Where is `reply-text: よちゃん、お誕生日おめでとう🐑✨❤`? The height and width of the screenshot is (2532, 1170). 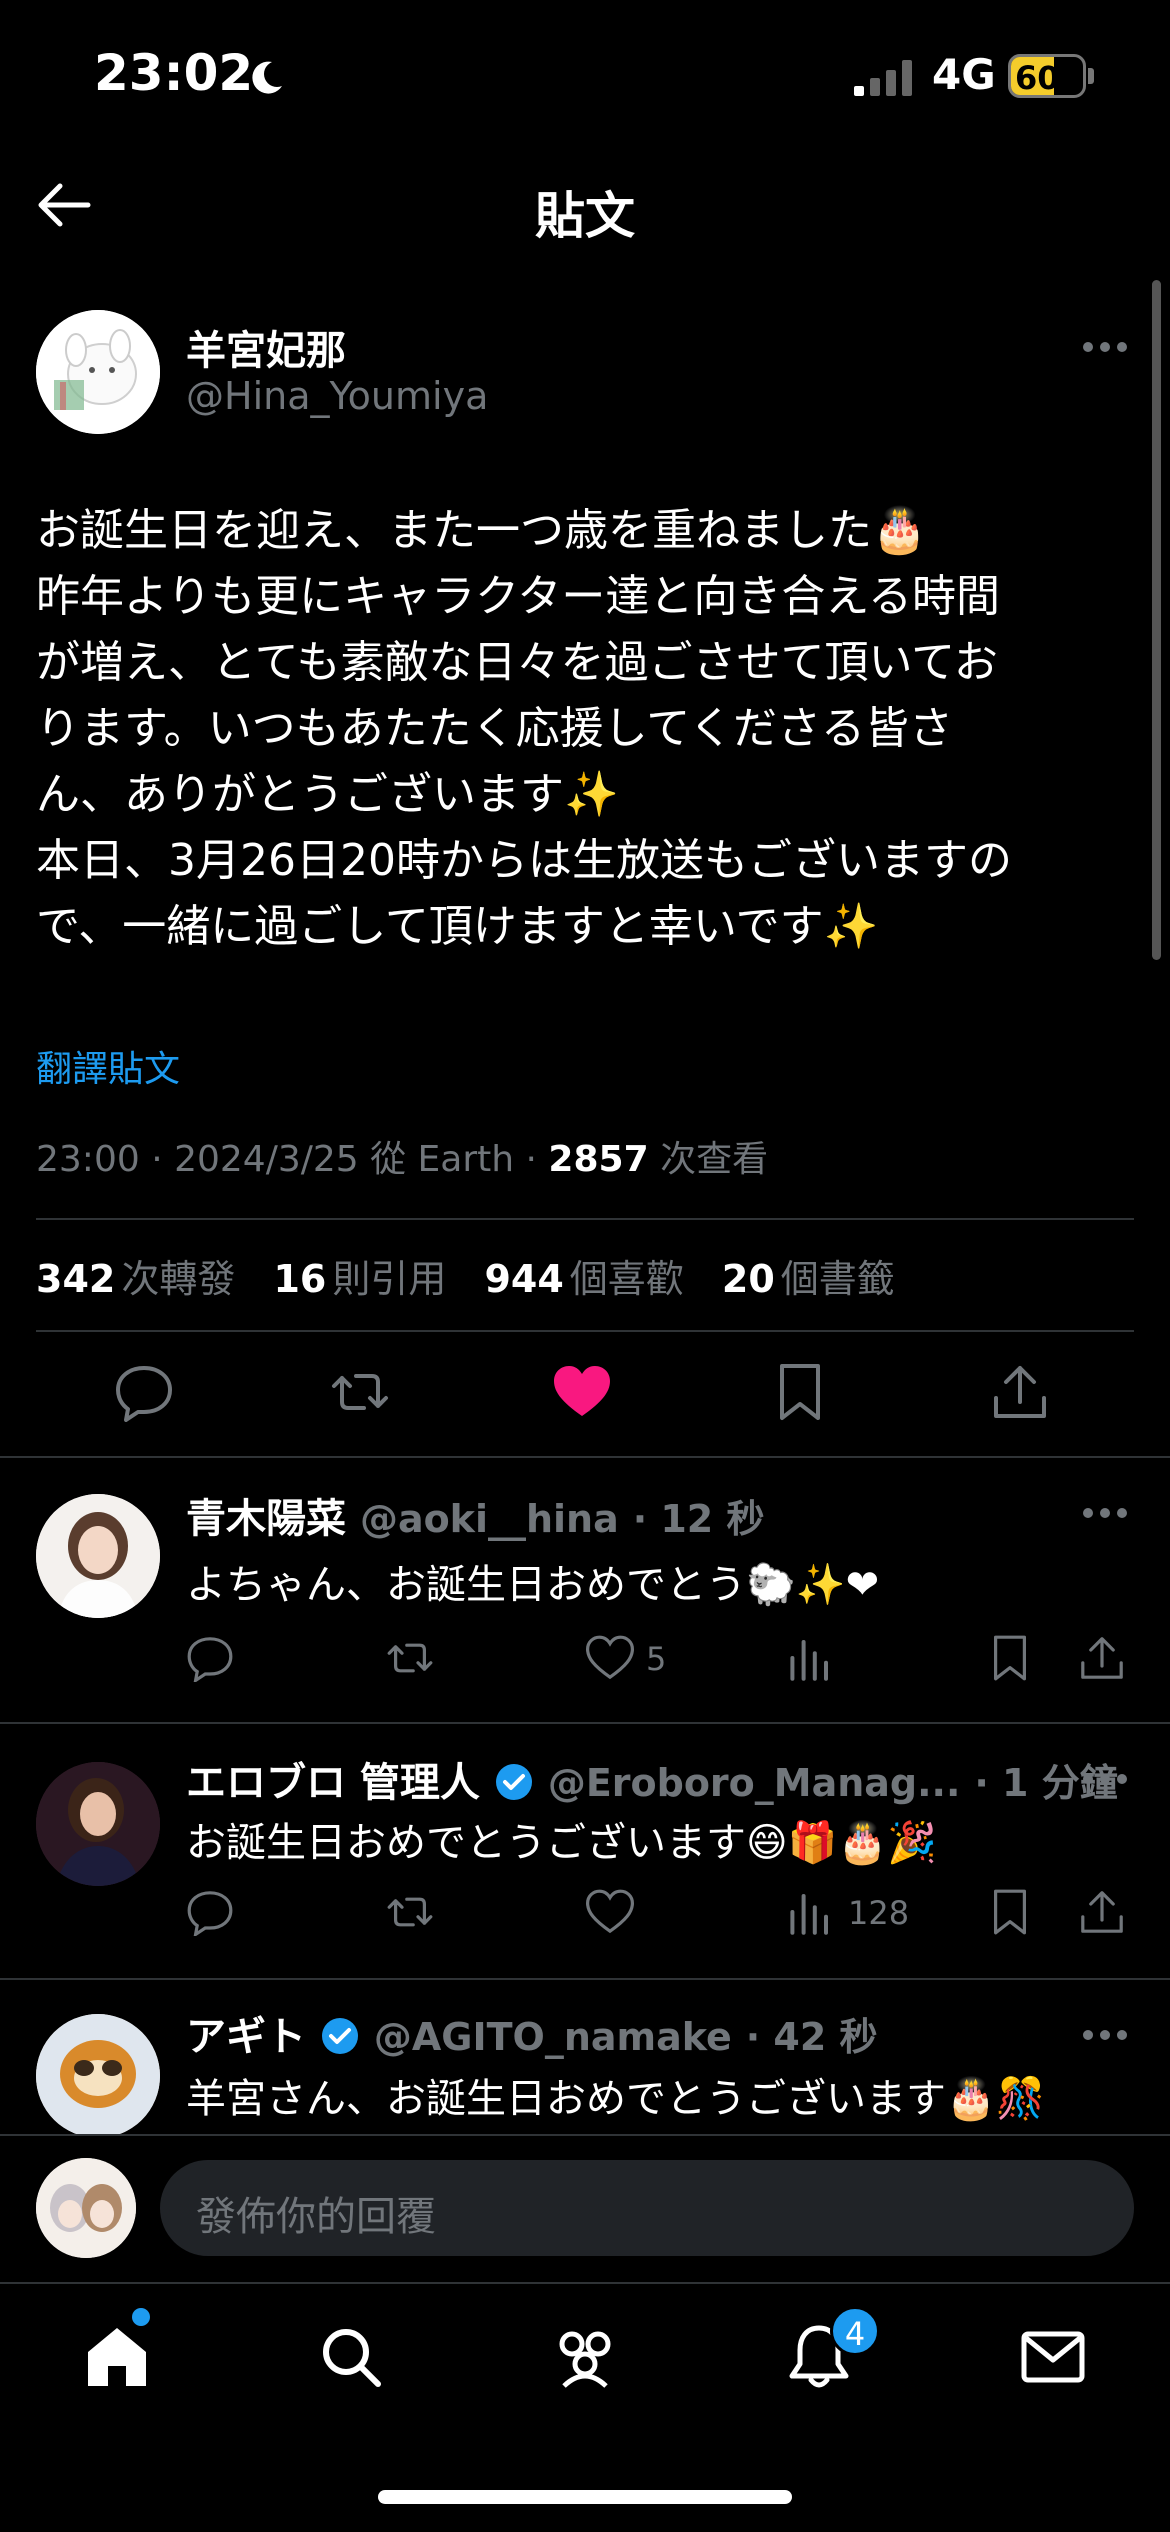
reply-text: よちゃん、お誕生日おめでとう🐑✨❤ is located at coordinates (533, 1585).